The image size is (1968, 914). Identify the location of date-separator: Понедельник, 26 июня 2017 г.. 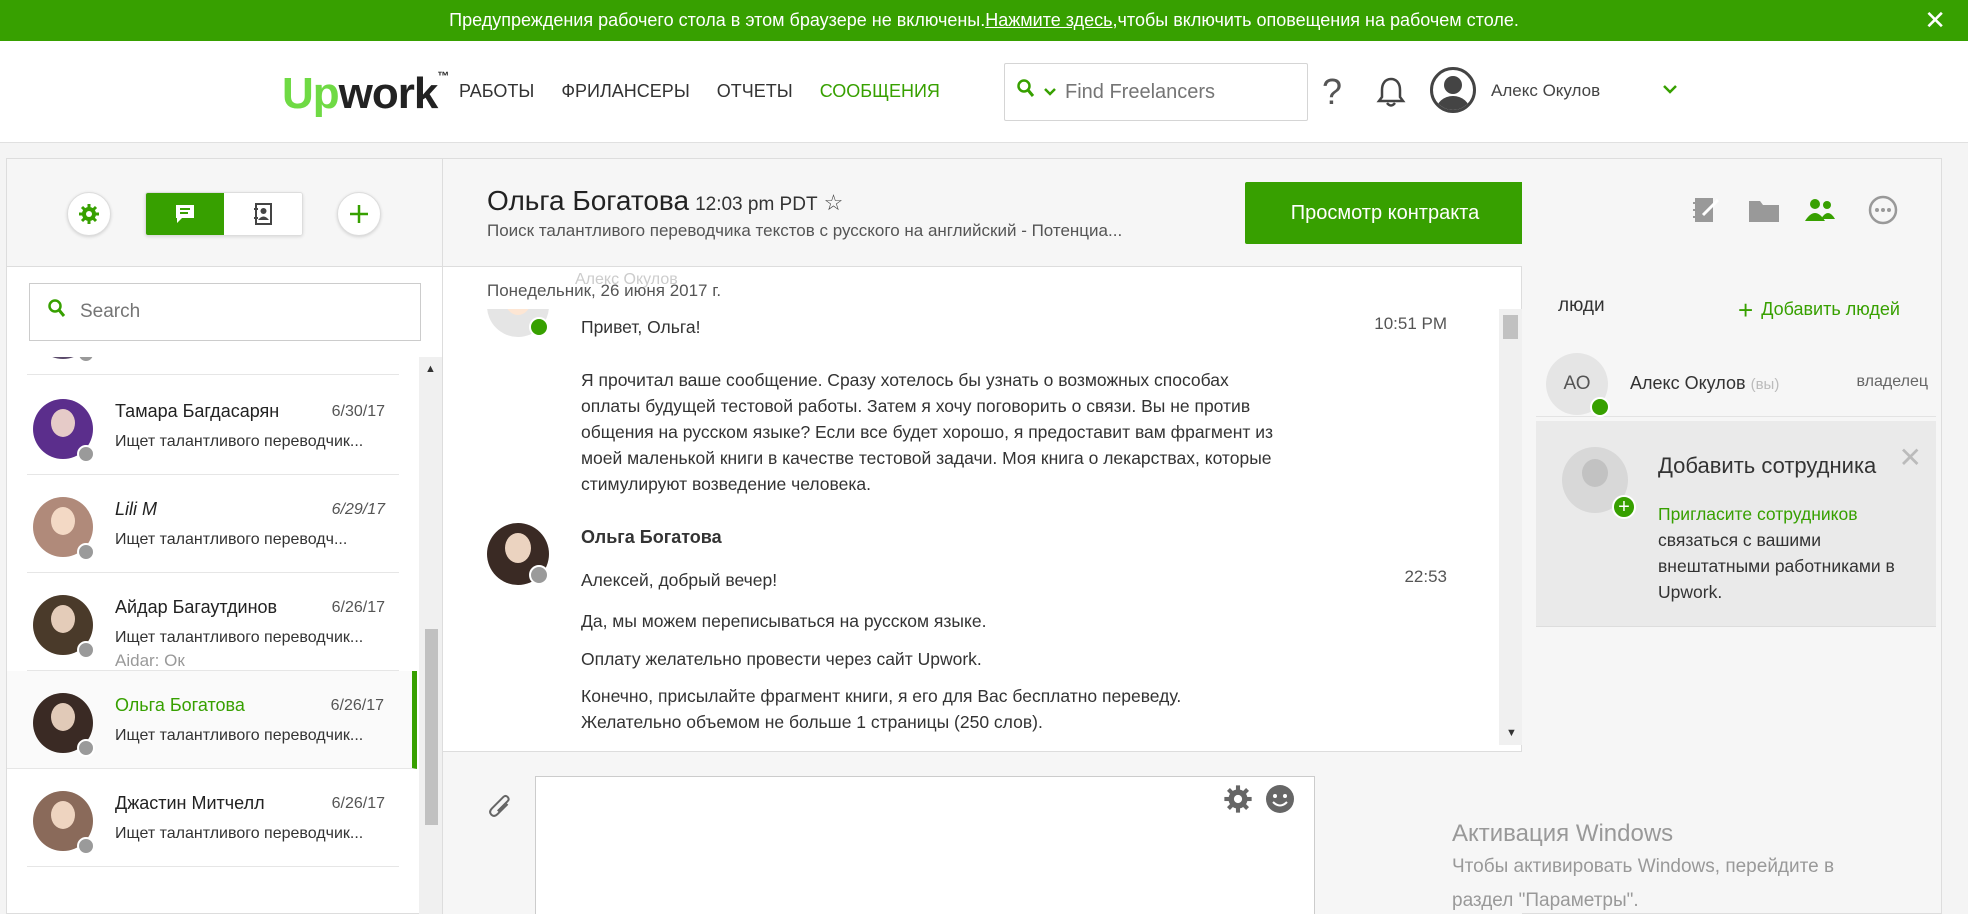
(604, 290).